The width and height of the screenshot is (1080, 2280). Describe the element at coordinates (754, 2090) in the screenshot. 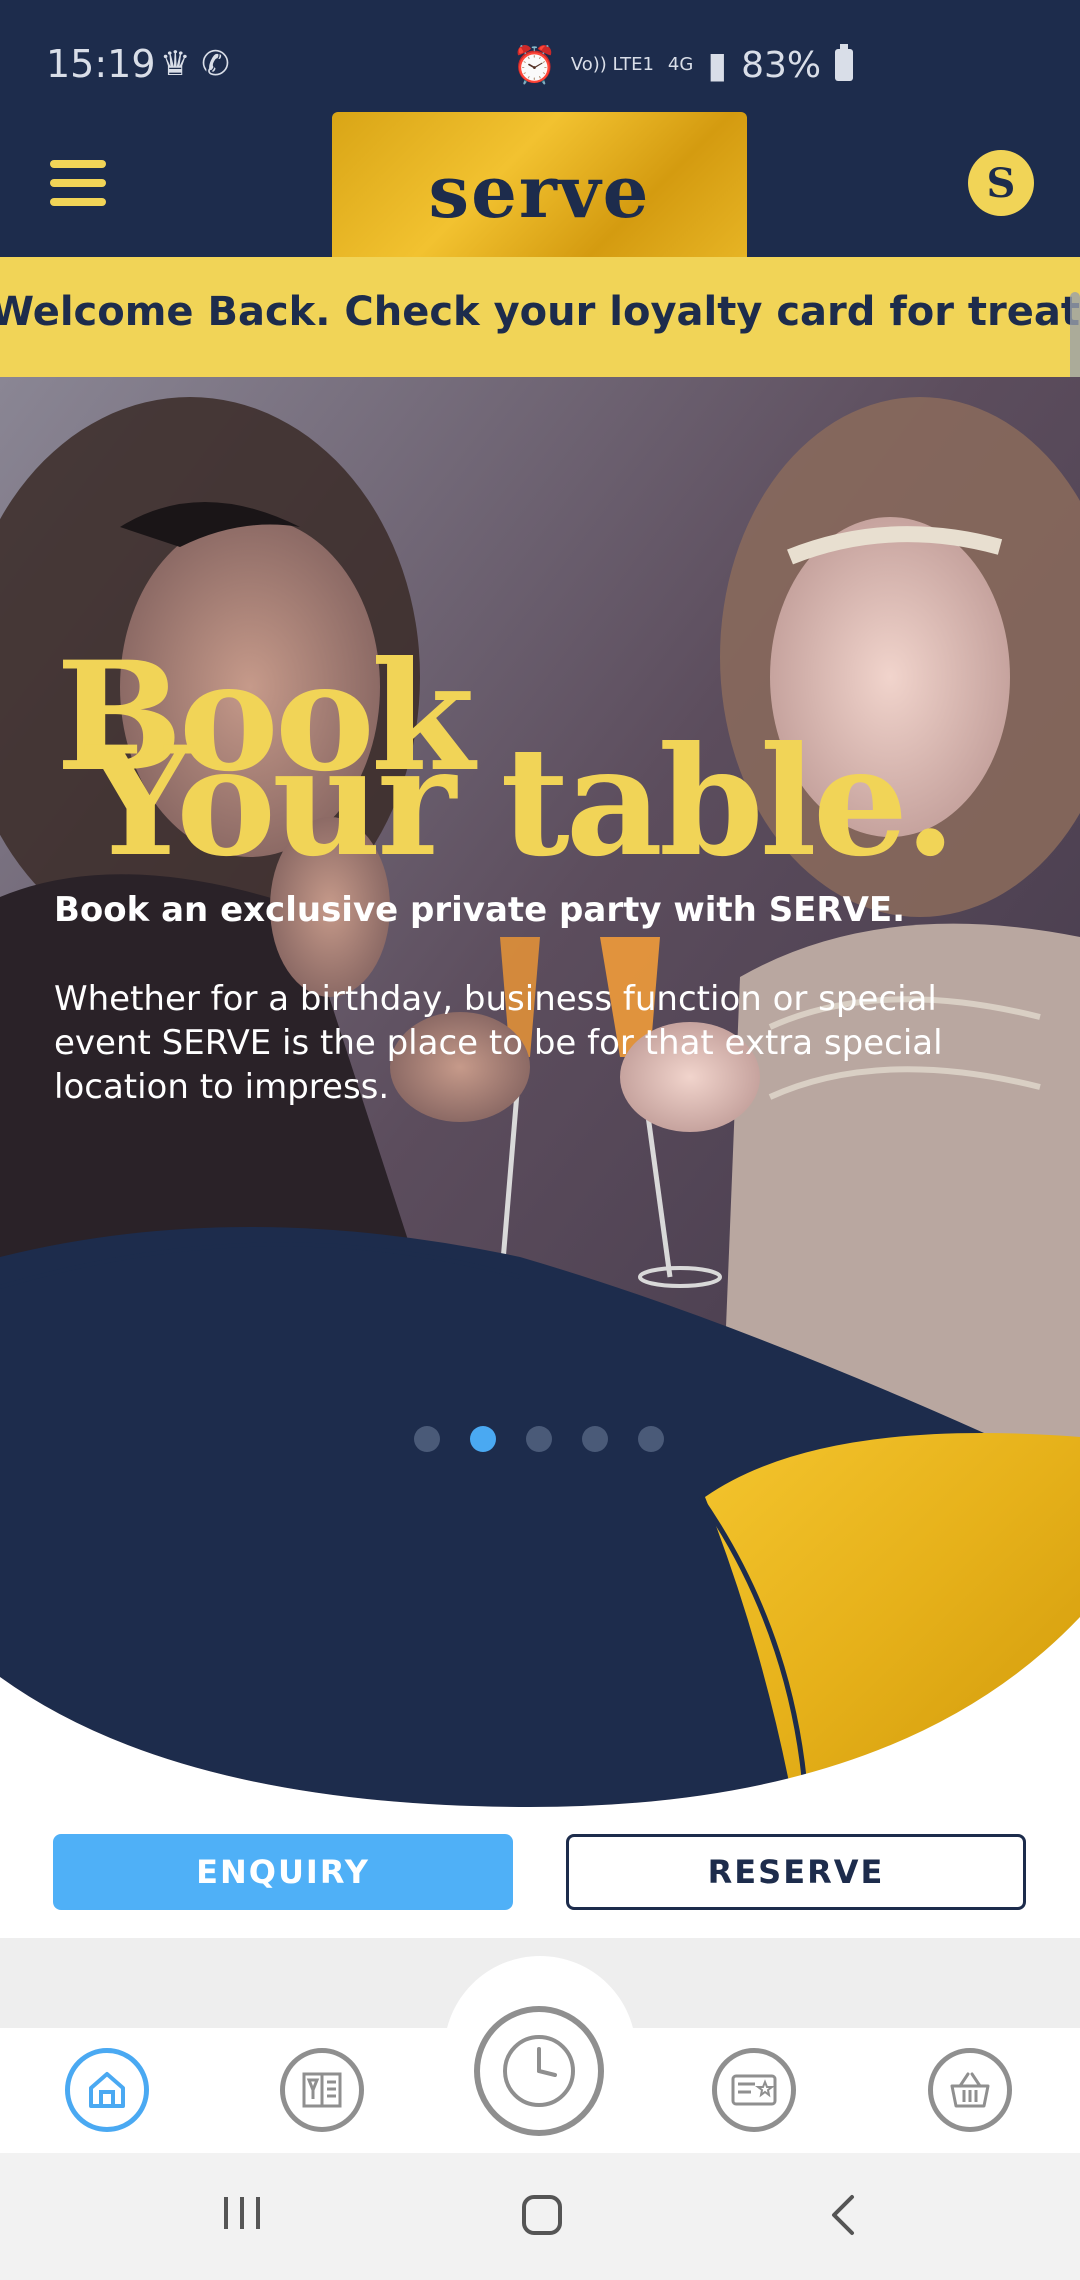

I see `loyalty-card-icon` at that location.